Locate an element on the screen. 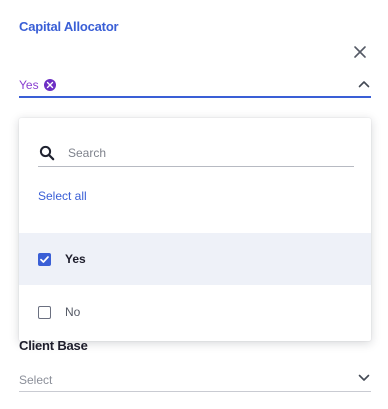  close-icon is located at coordinates (360, 52).